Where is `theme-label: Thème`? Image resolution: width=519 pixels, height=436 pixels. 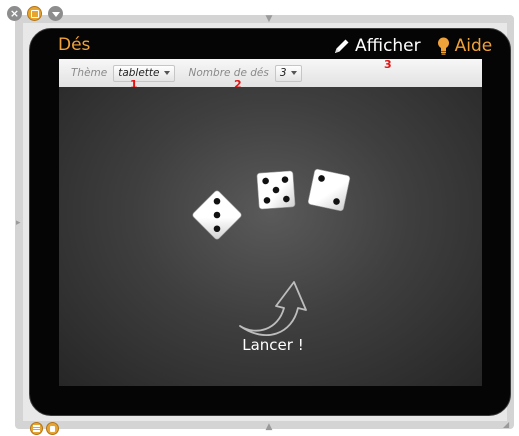 theme-label: Thème is located at coordinates (89, 73).